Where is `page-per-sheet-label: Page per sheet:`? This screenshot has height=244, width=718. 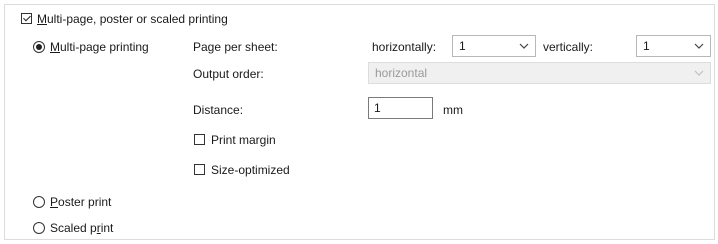 page-per-sheet-label: Page per sheet: is located at coordinates (235, 47).